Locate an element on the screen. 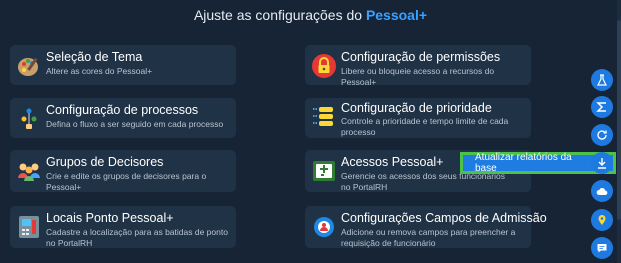 The image size is (621, 263). cloud-icon is located at coordinates (602, 191).